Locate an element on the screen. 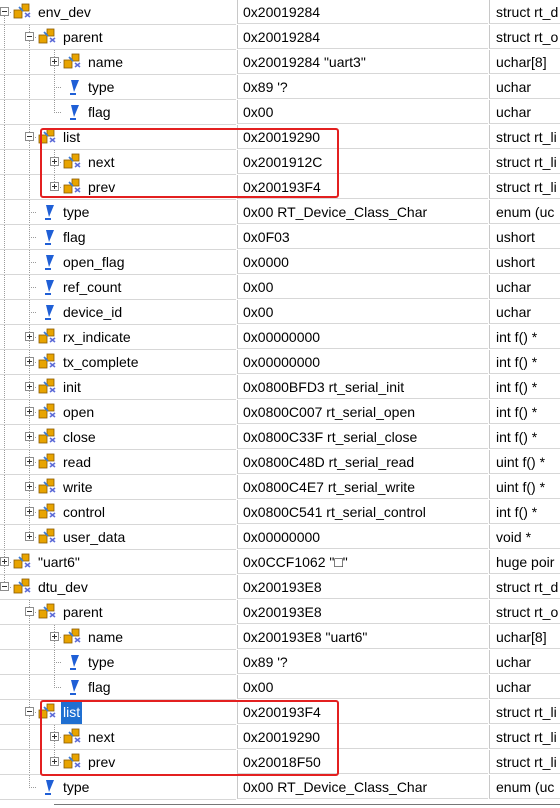  name-cell: tx_complete is located at coordinates (118, 362).